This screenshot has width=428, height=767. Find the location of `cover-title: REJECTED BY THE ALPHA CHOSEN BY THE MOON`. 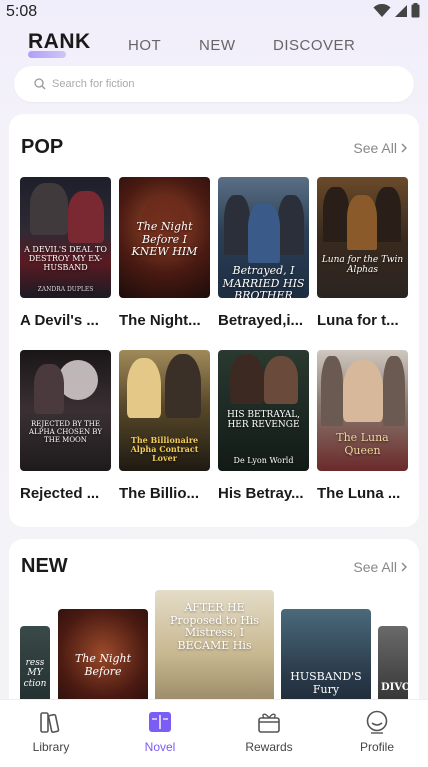

cover-title: REJECTED BY THE ALPHA CHOSEN BY THE MOON is located at coordinates (65, 432).